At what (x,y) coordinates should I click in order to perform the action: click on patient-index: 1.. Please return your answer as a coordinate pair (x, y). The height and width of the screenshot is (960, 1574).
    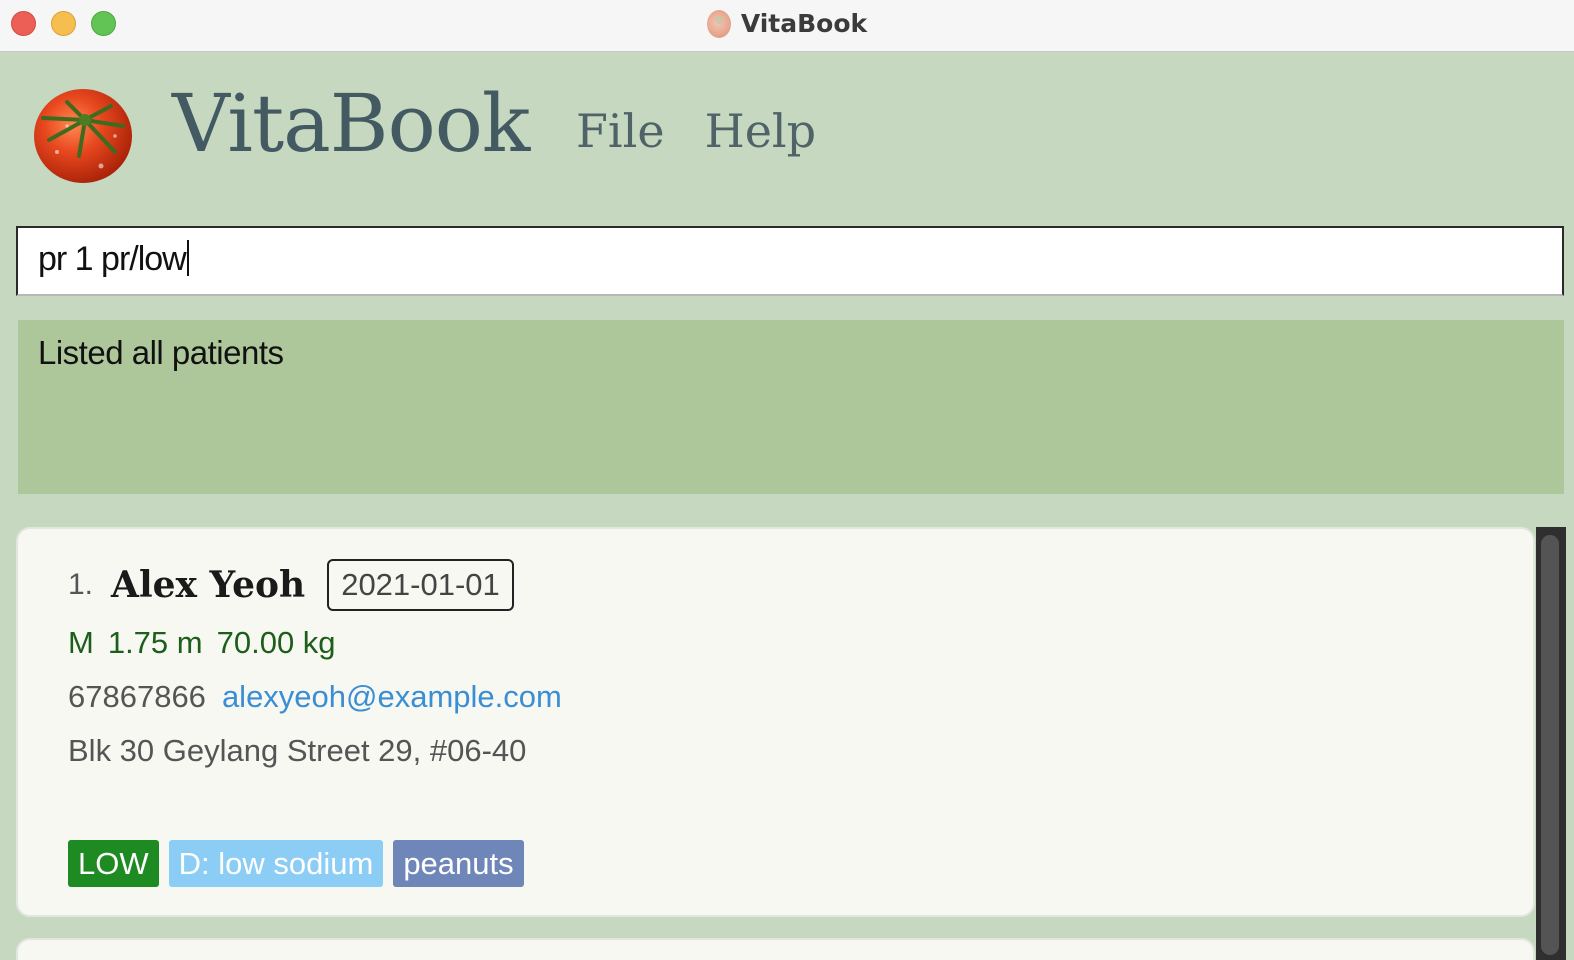
    Looking at the image, I should click on (81, 584).